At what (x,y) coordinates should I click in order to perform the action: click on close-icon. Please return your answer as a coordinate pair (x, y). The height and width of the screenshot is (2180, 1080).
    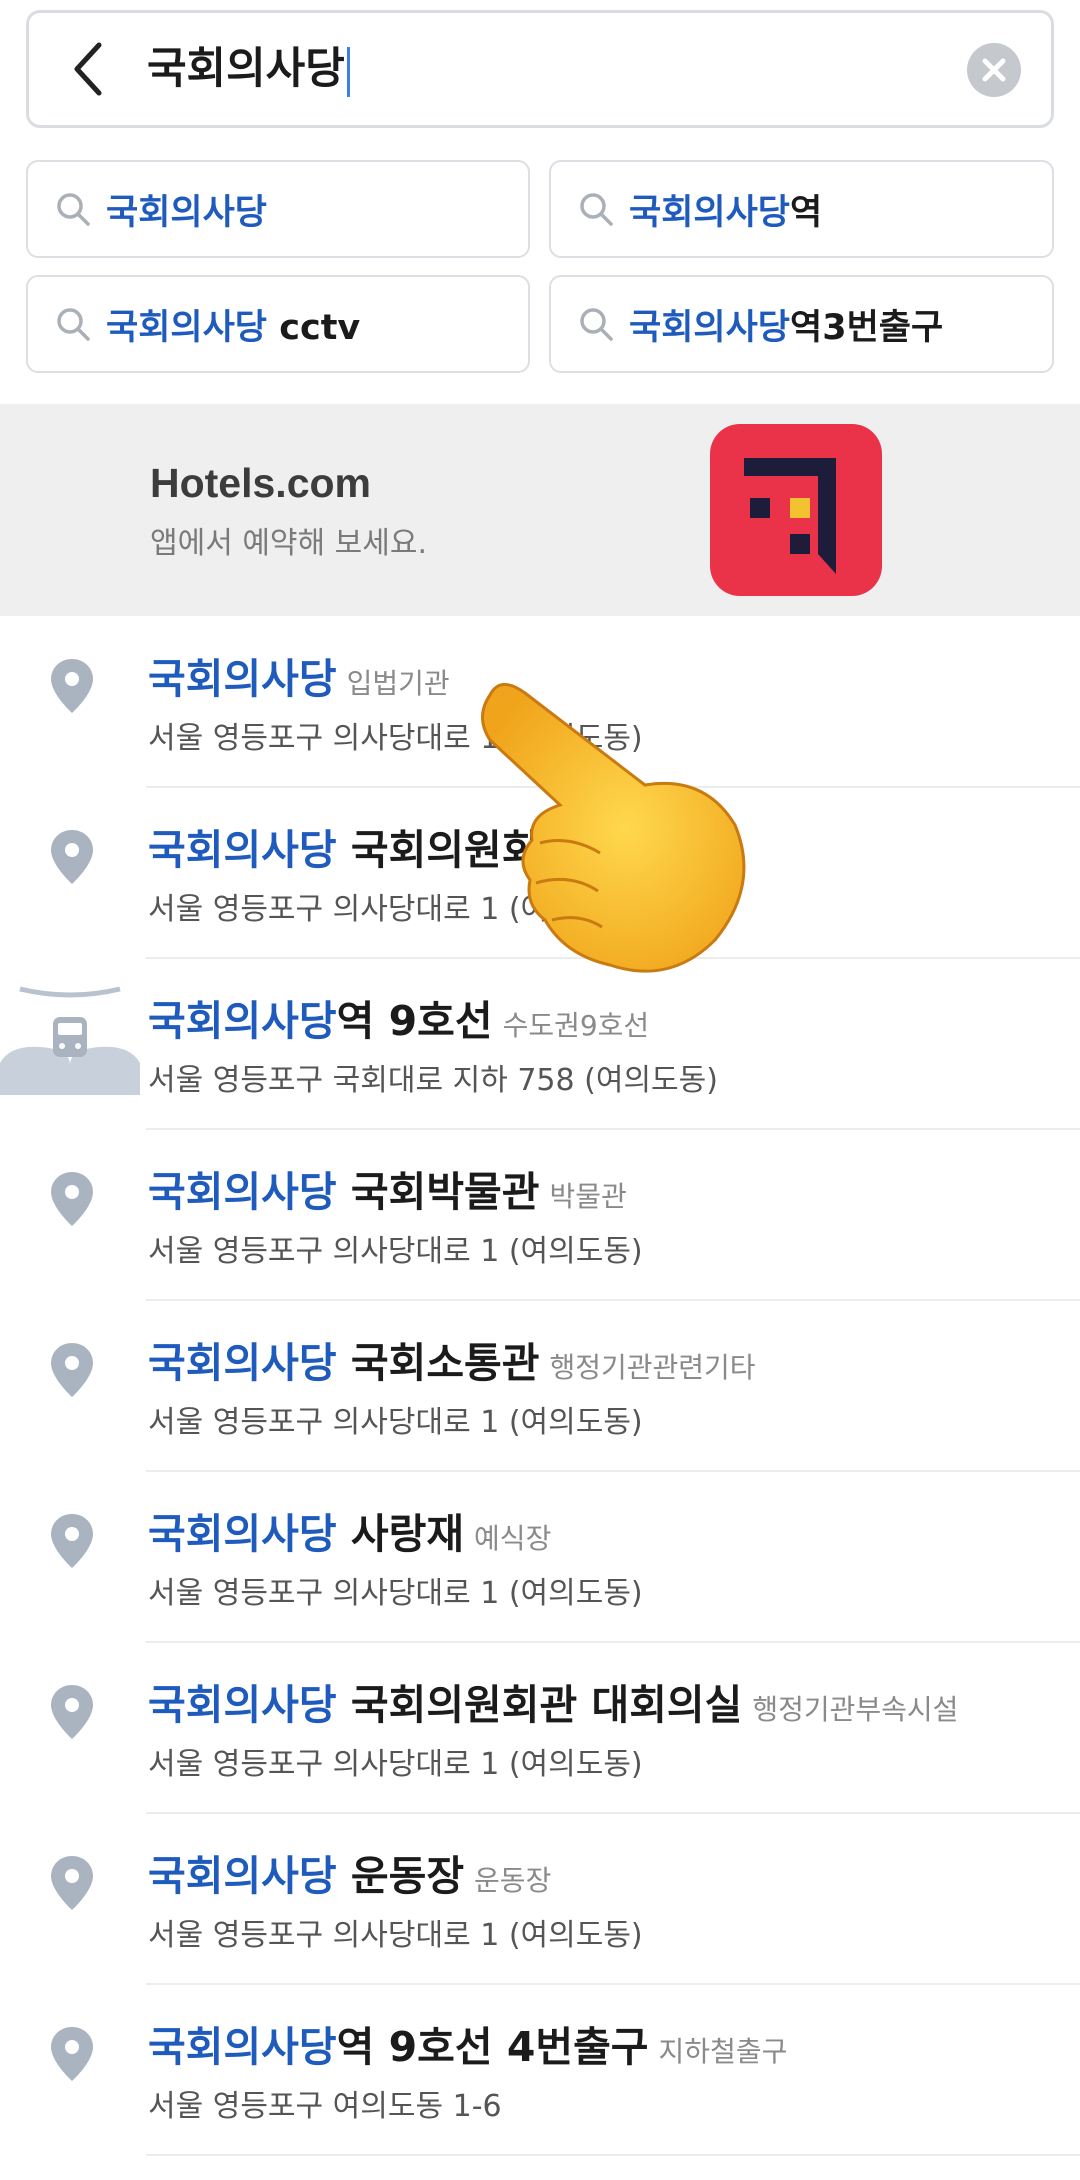
    Looking at the image, I should click on (994, 70).